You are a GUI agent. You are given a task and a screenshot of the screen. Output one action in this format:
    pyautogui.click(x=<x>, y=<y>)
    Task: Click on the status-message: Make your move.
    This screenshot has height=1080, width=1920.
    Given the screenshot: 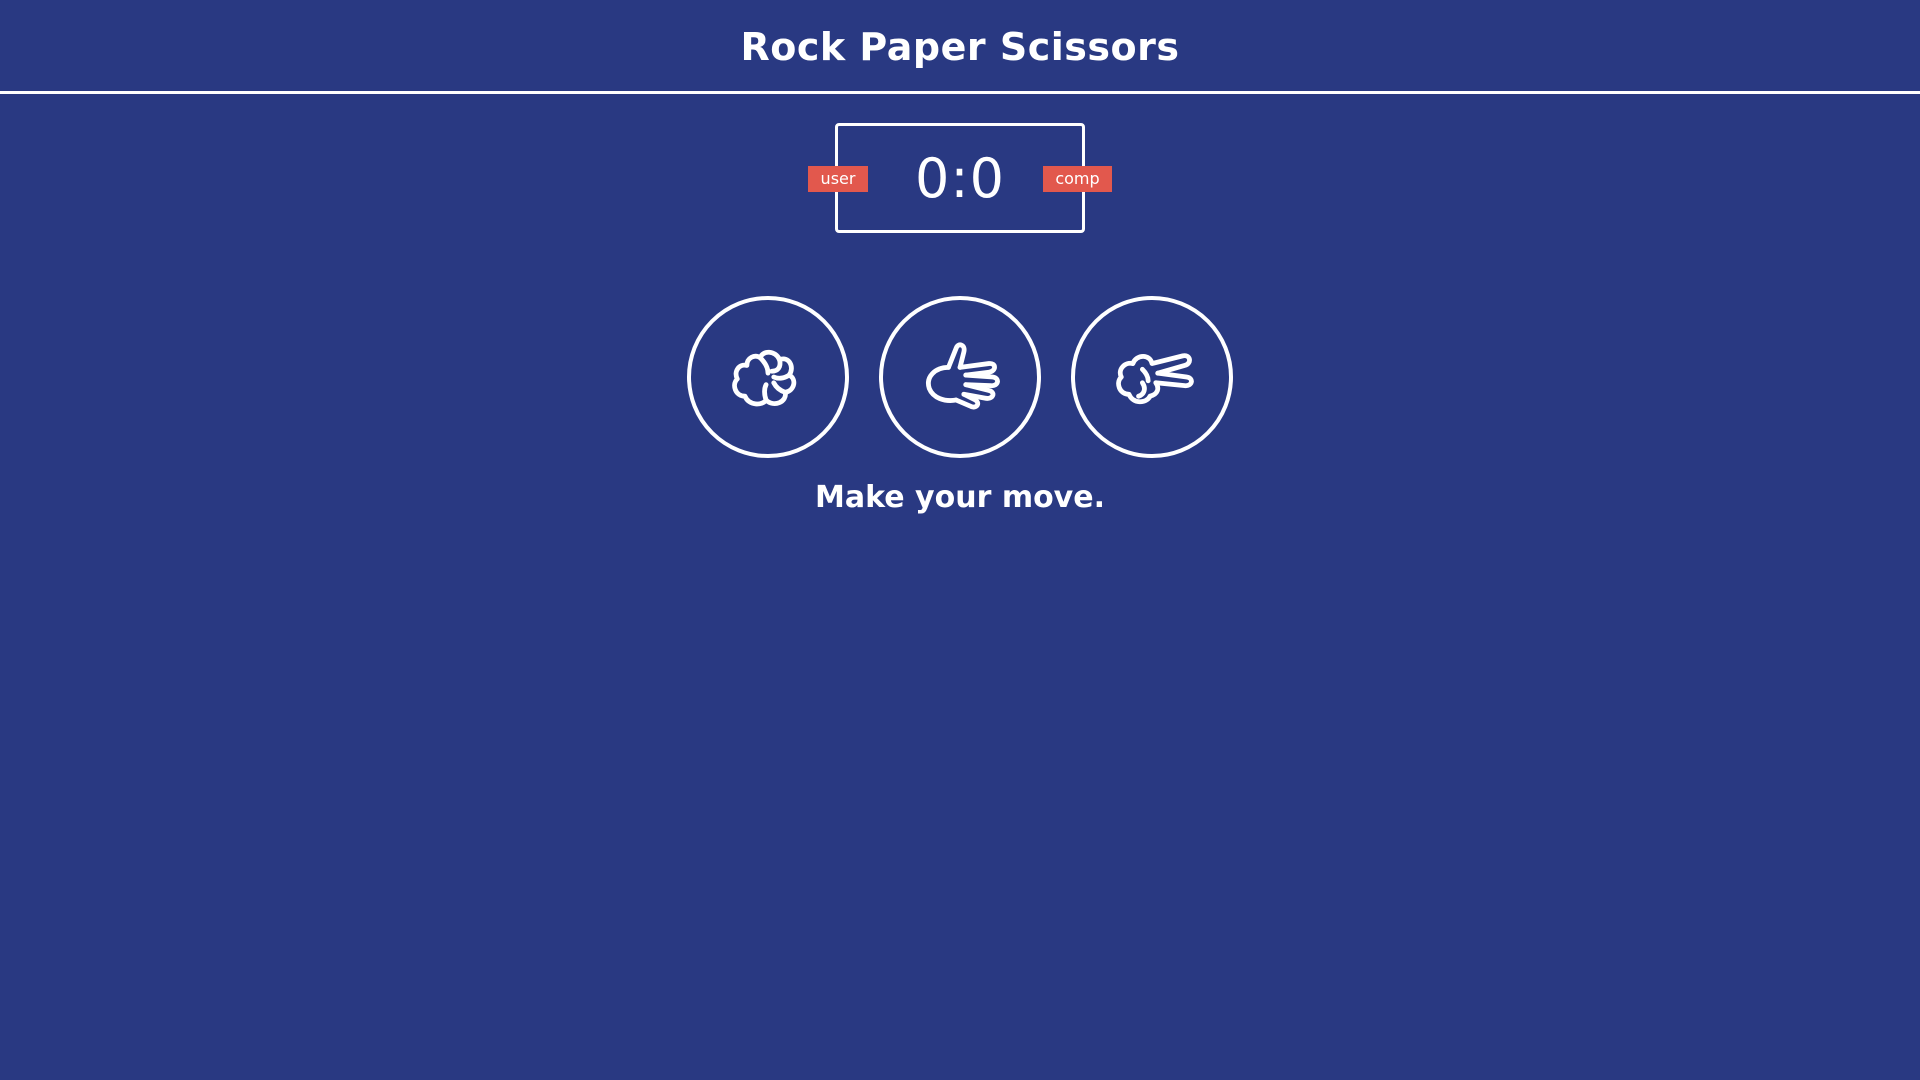 What is the action you would take?
    pyautogui.click(x=960, y=497)
    